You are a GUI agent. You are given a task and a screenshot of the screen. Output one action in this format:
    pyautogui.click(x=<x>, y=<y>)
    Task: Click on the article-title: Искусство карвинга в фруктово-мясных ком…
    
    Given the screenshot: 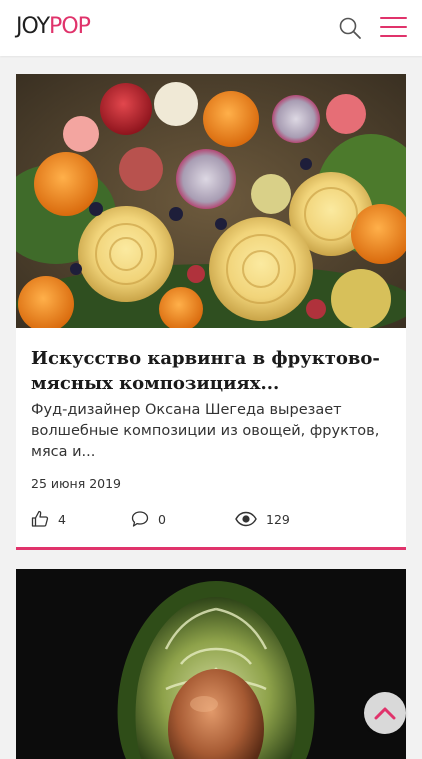 What is the action you would take?
    pyautogui.click(x=211, y=371)
    